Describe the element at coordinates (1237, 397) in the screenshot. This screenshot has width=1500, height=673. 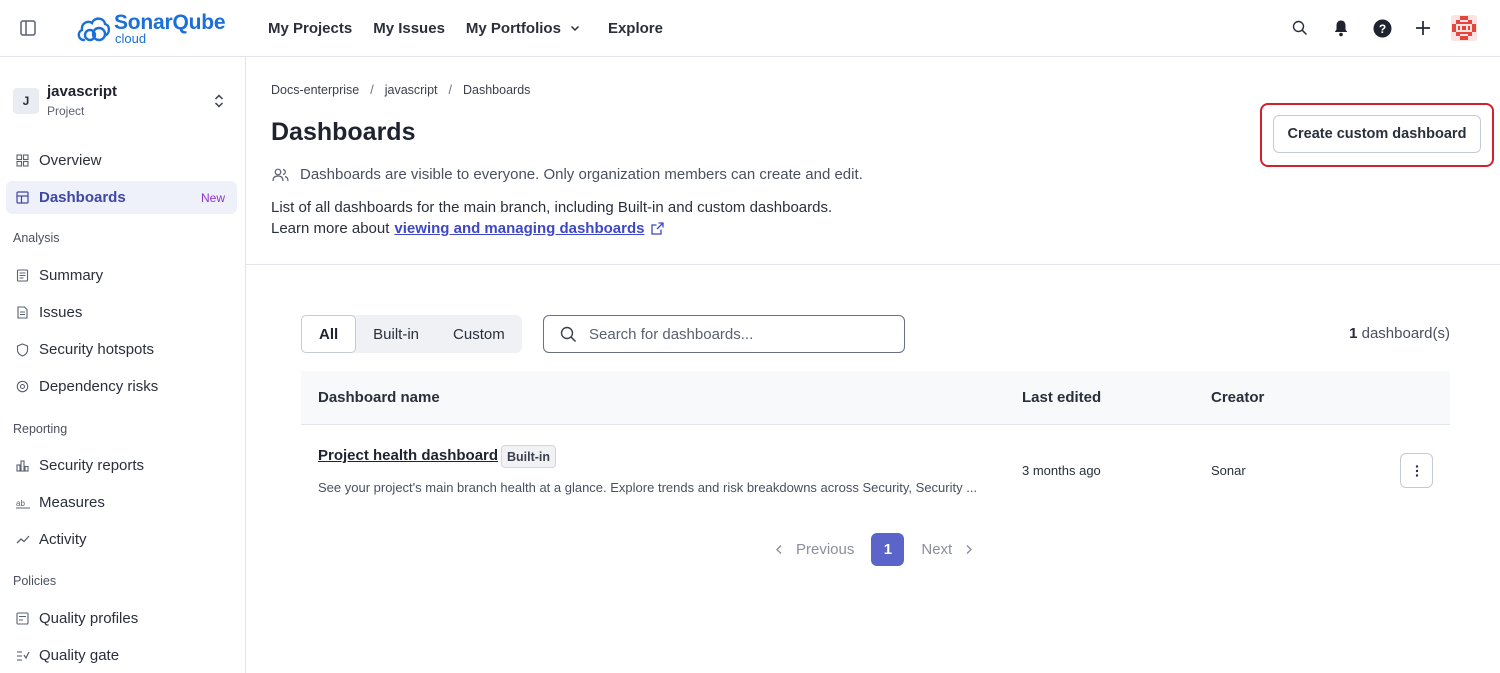
I see `column-header-creator: Creator` at that location.